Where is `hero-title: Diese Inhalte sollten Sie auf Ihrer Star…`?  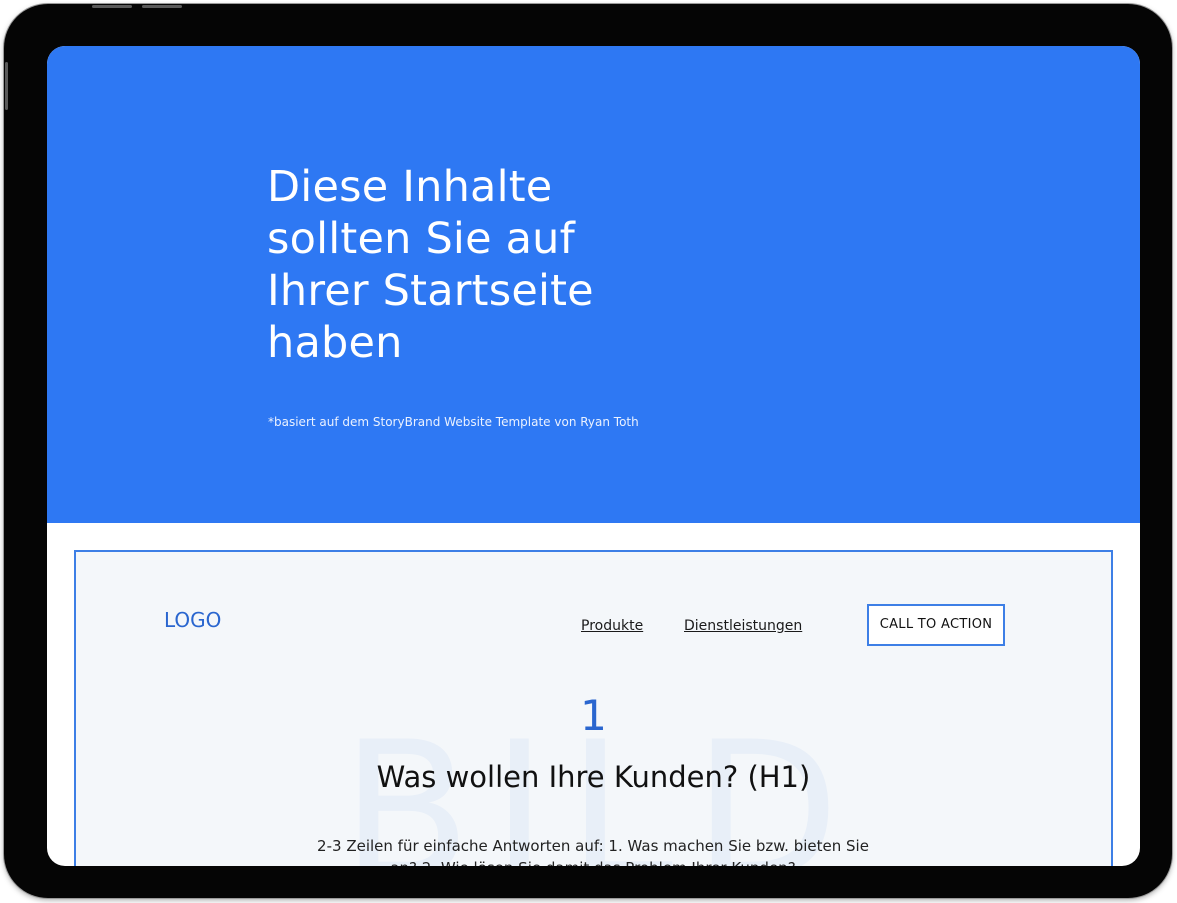
hero-title: Diese Inhalte sollten Sie auf Ihrer Star… is located at coordinates (430, 265).